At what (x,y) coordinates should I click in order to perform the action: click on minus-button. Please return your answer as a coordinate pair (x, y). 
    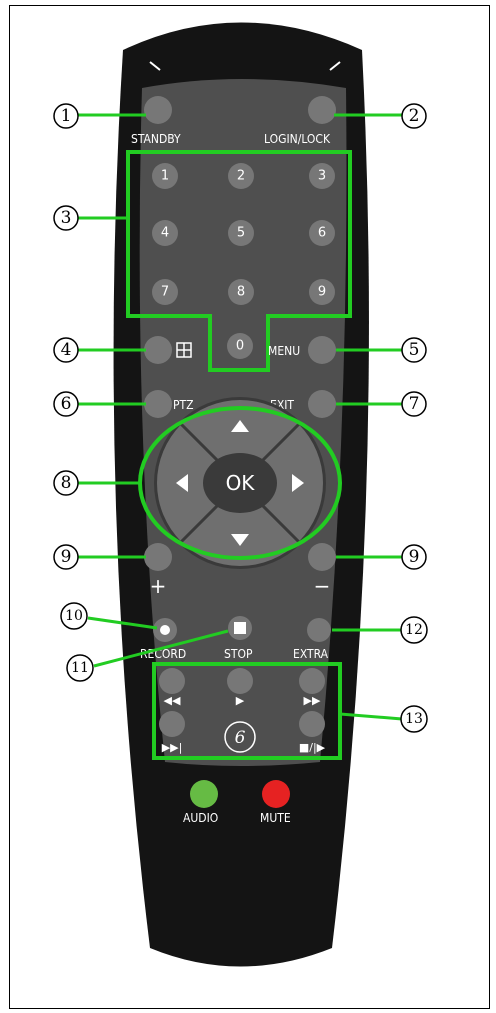
    Looking at the image, I should click on (322, 557).